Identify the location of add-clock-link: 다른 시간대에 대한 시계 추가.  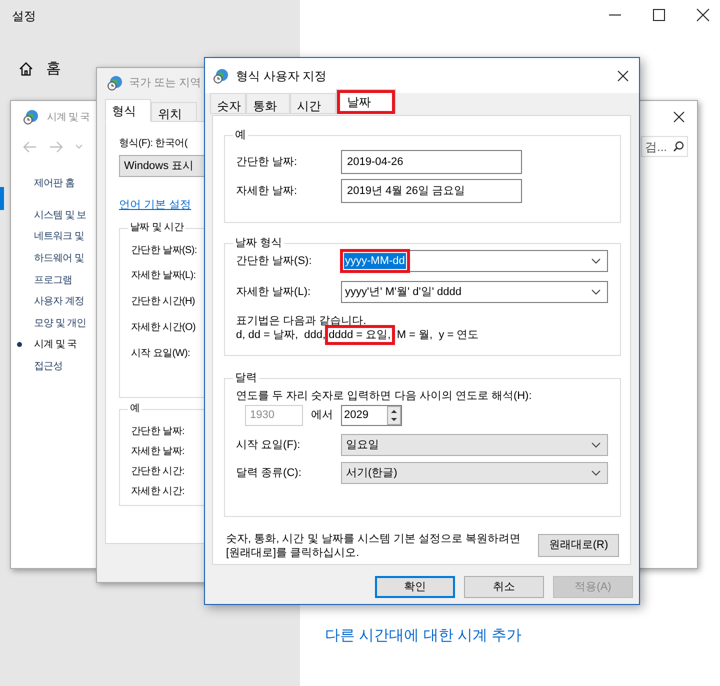
(423, 636).